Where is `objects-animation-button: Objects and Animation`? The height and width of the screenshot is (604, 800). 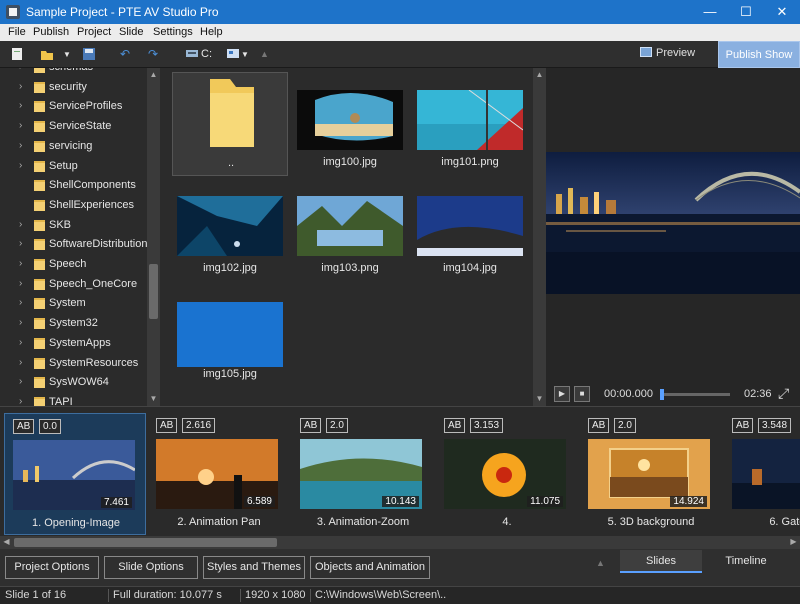
objects-animation-button: Objects and Animation is located at coordinates (370, 567).